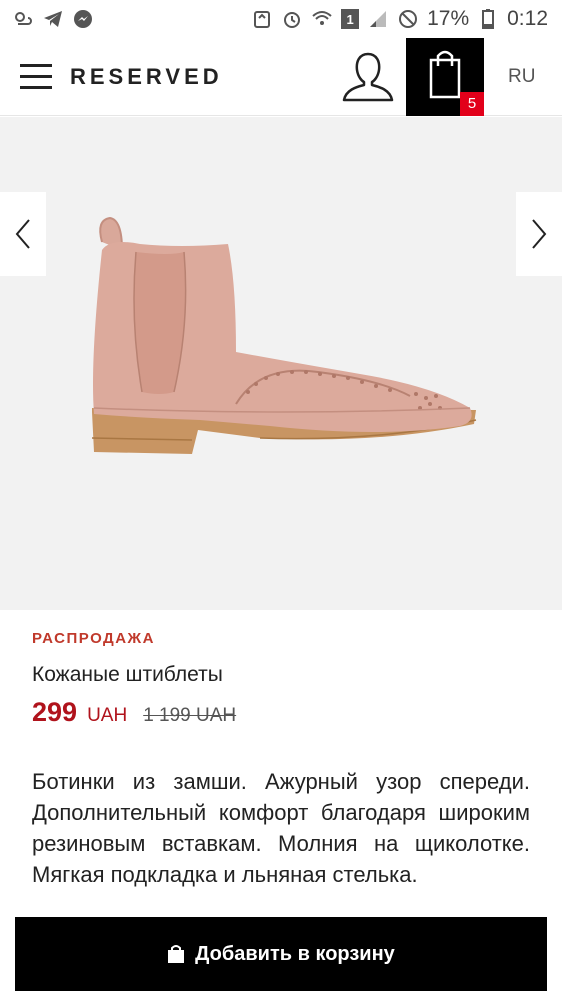 The width and height of the screenshot is (562, 1000). I want to click on product-title: Кожаные штиблеты, so click(127, 674).